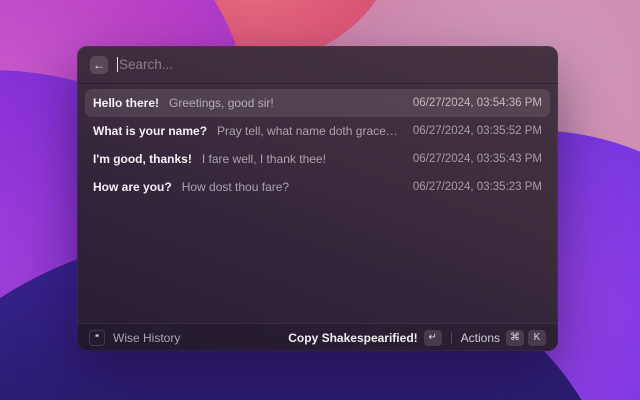 This screenshot has height=400, width=640. I want to click on row-shakespearified-text: I fare well, I thank thee!, so click(263, 159).